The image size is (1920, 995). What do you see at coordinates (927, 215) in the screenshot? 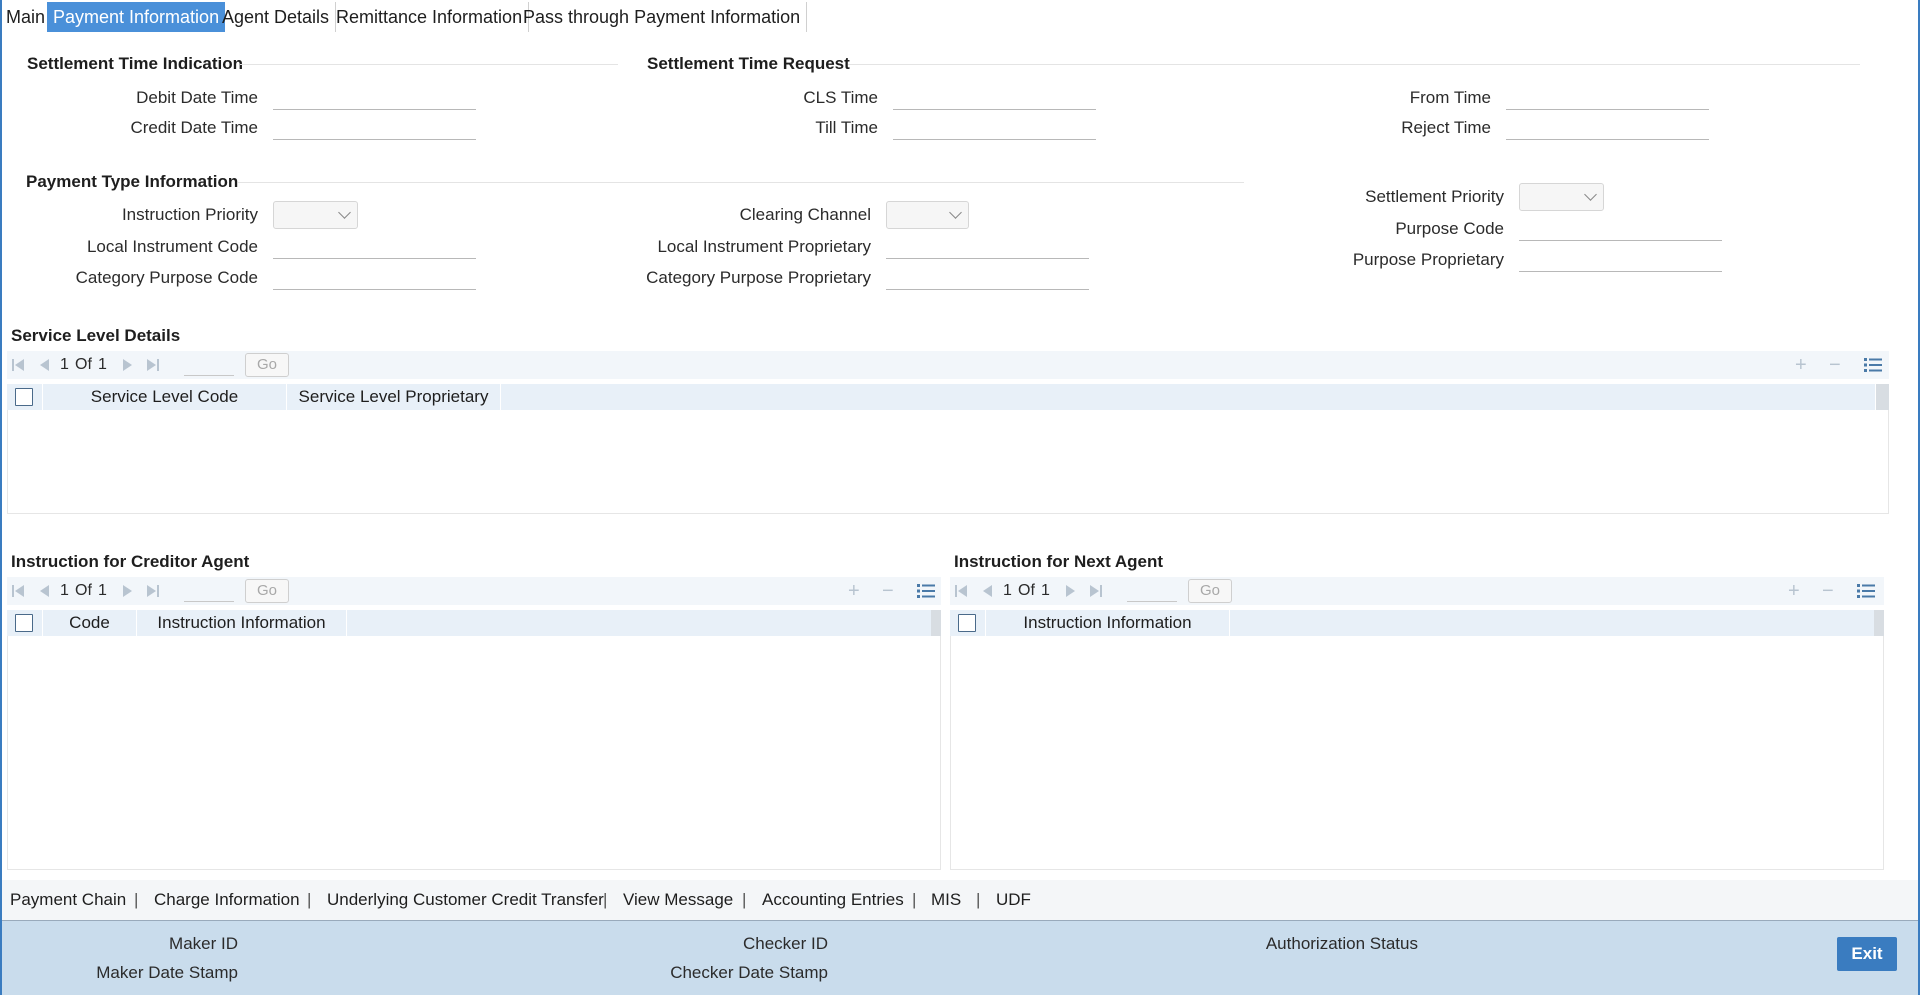
I see `clearing-channel-select` at bounding box center [927, 215].